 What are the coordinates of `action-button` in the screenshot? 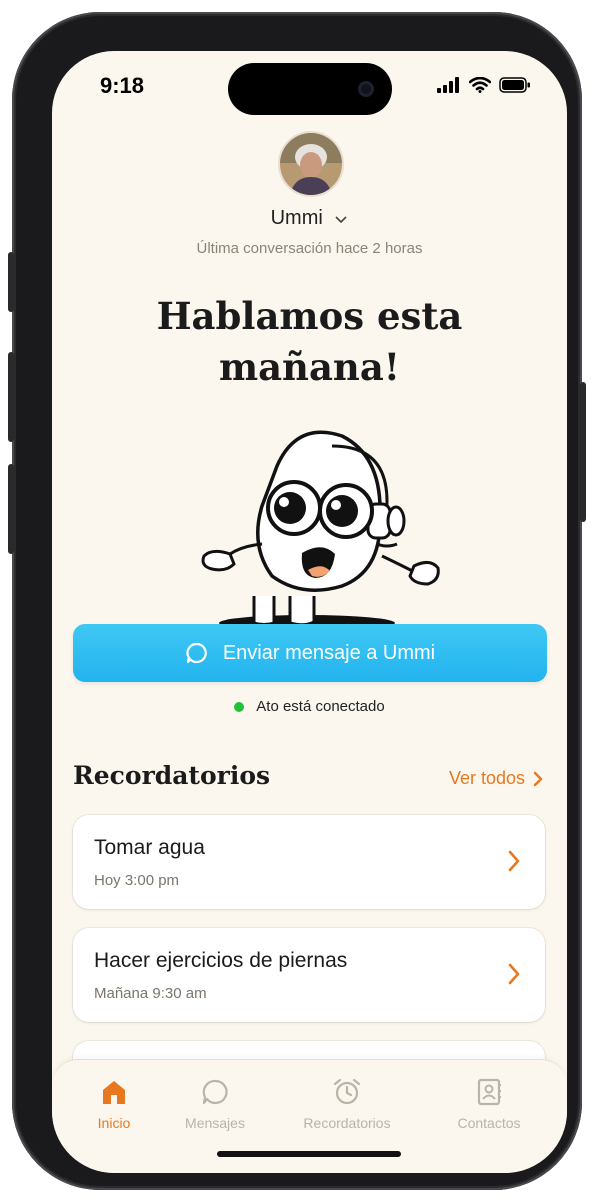 It's located at (11, 282).